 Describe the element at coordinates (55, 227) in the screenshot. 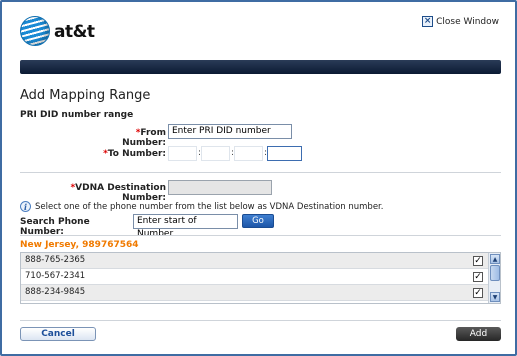

I see `search-phone-label: Search Phone Number:` at that location.